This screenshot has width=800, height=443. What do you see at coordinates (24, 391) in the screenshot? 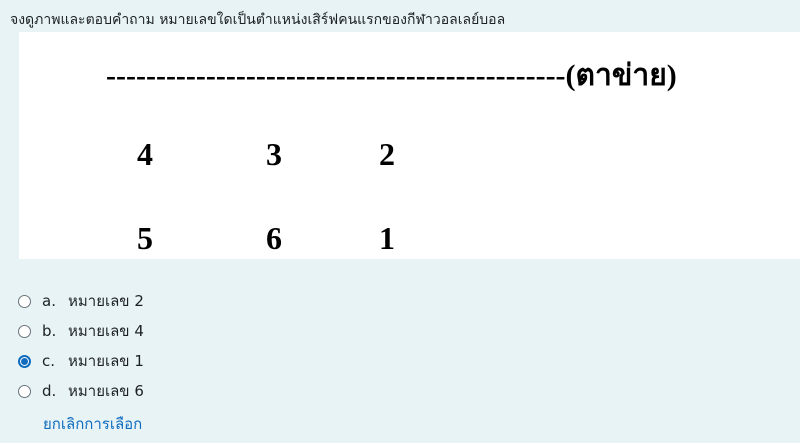
I see `radio-button-d` at bounding box center [24, 391].